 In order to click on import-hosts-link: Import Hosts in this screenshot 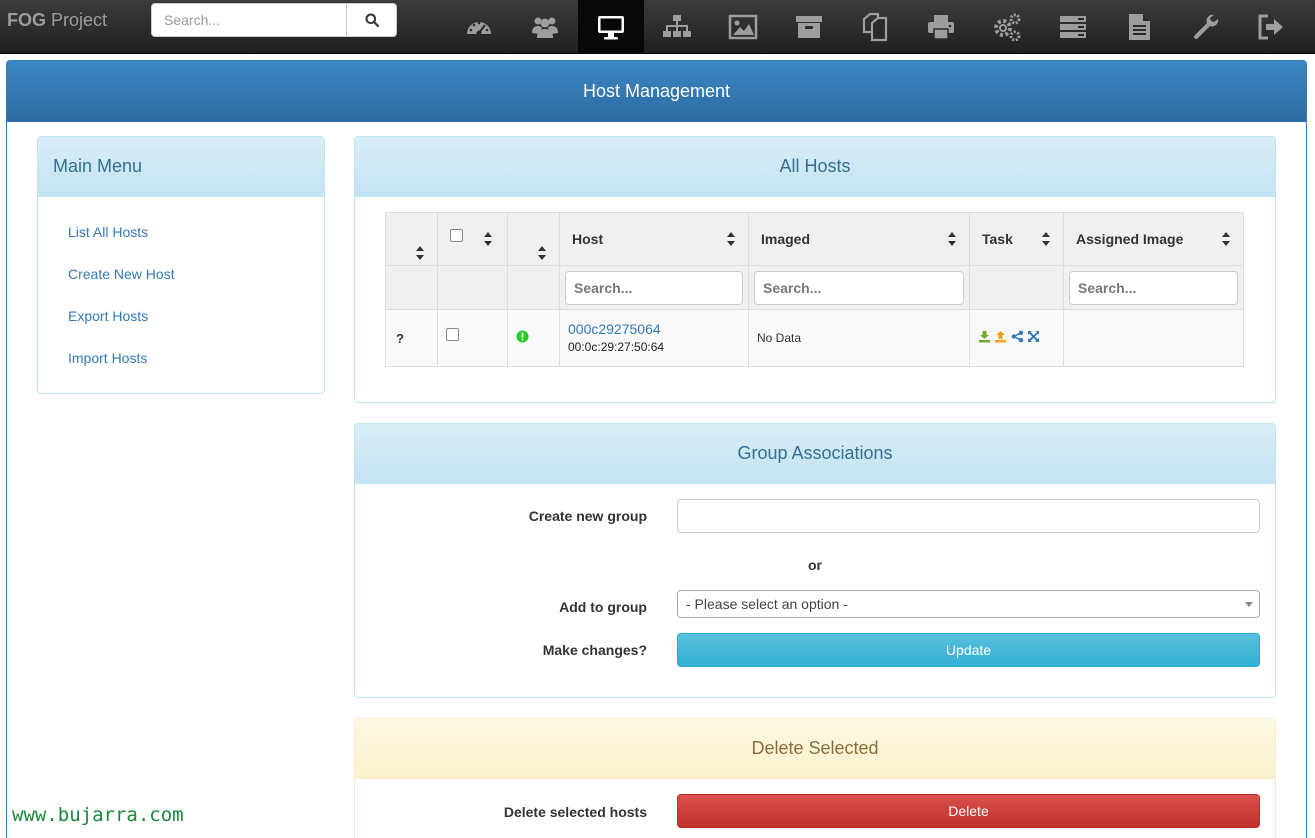, I will do `click(107, 358)`.